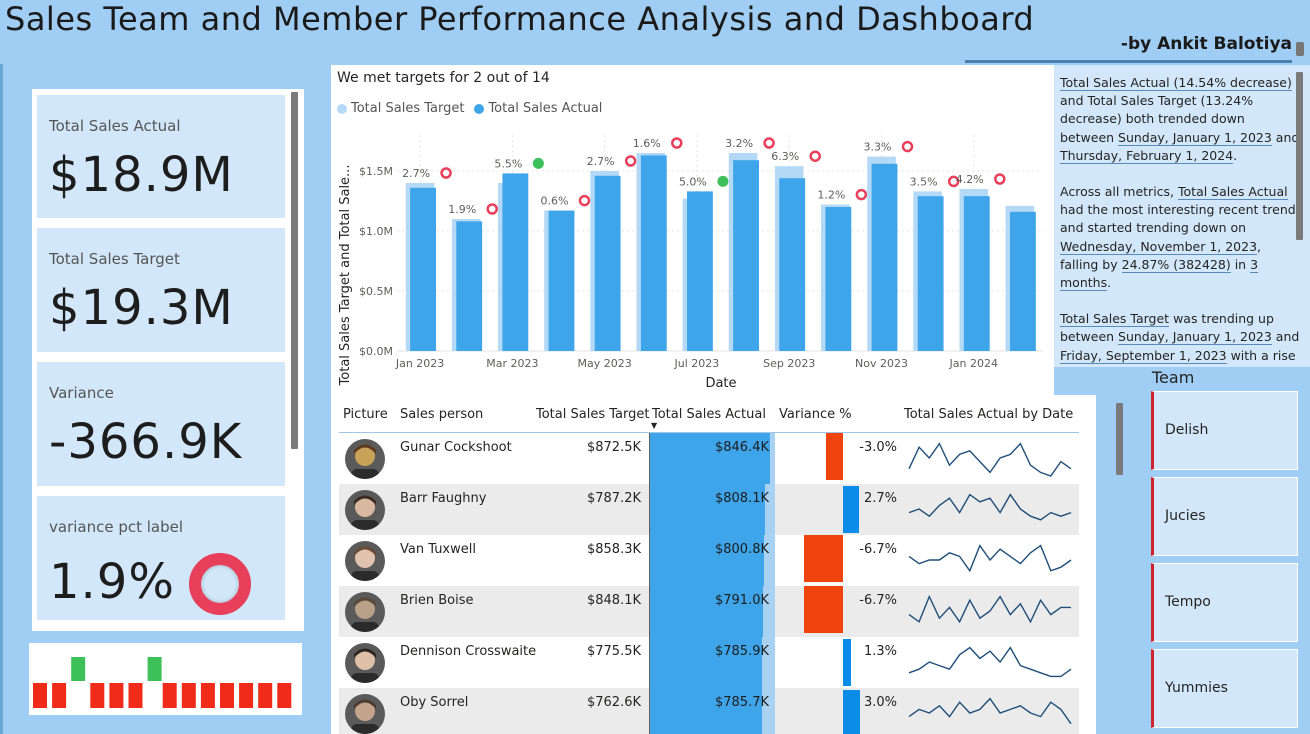  I want to click on kpi-card-total-sales-target: Total Sales Target $19.3M, so click(161, 290).